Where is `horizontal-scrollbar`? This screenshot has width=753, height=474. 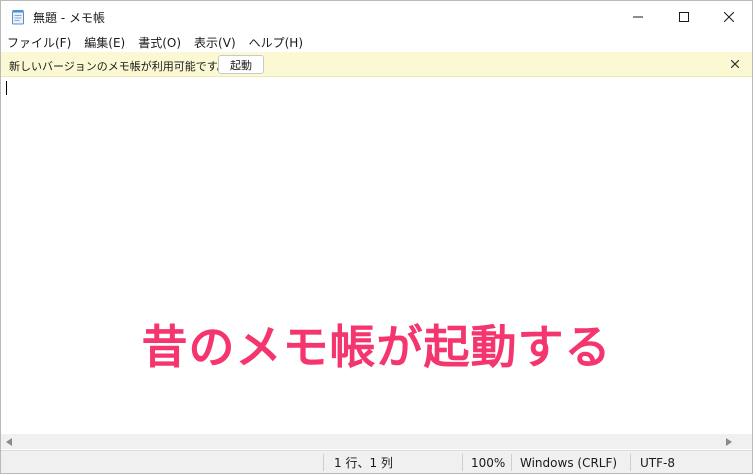
horizontal-scrollbar is located at coordinates (376, 441).